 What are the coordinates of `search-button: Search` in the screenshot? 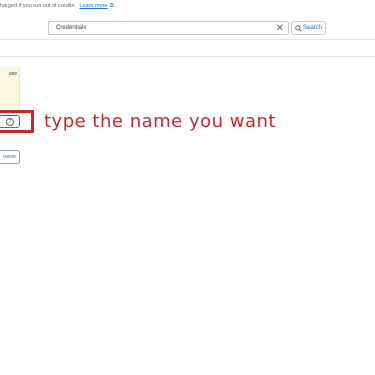 It's located at (308, 28).